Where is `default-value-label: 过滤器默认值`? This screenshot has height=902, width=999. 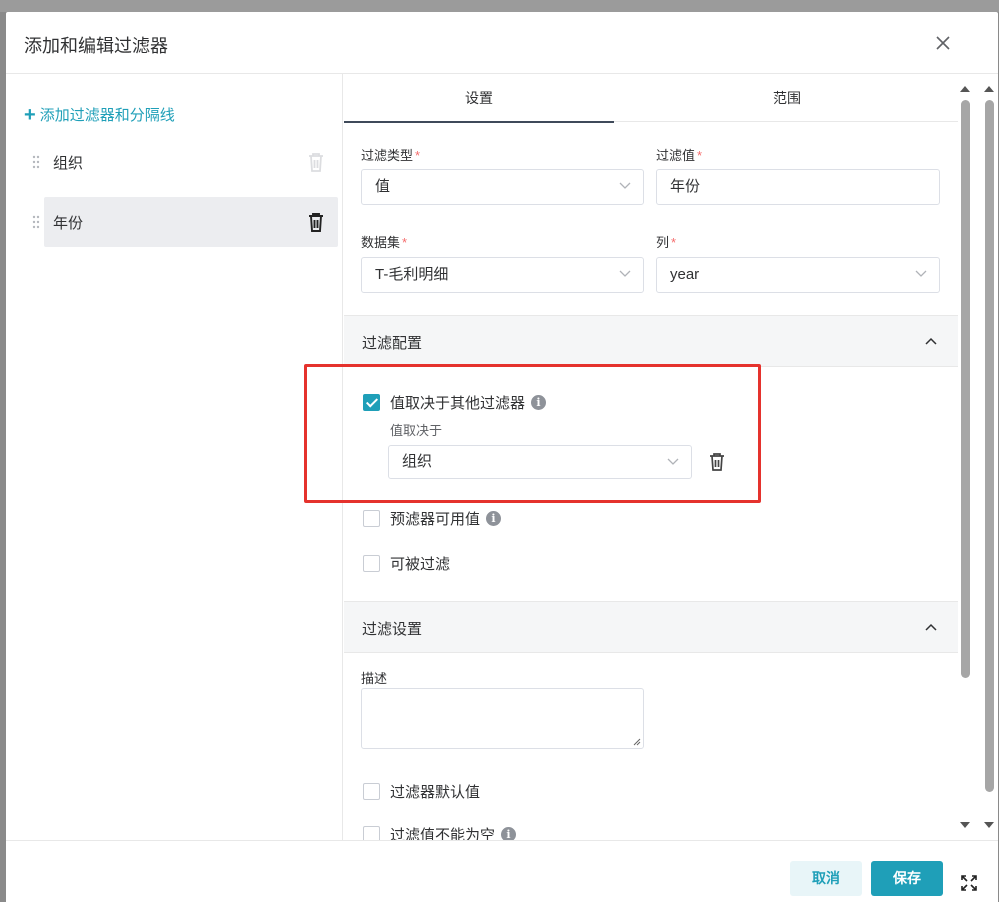 default-value-label: 过滤器默认值 is located at coordinates (435, 792).